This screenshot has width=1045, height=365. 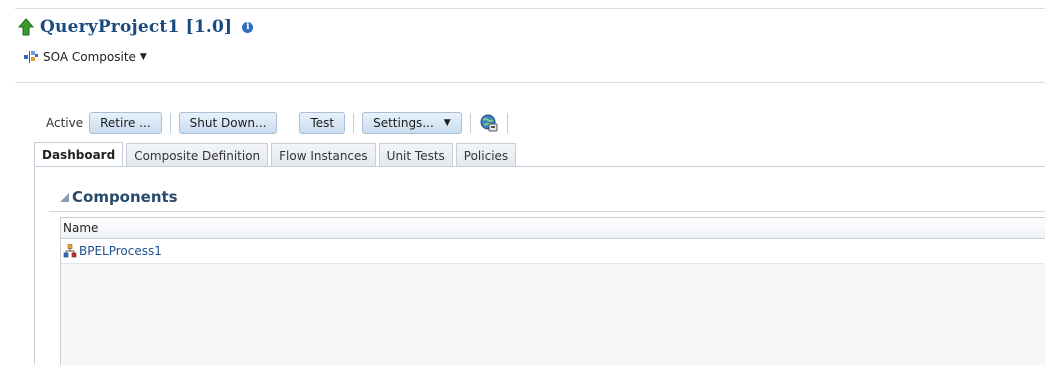 I want to click on tab-dashboard: Dashboard, so click(x=79, y=154).